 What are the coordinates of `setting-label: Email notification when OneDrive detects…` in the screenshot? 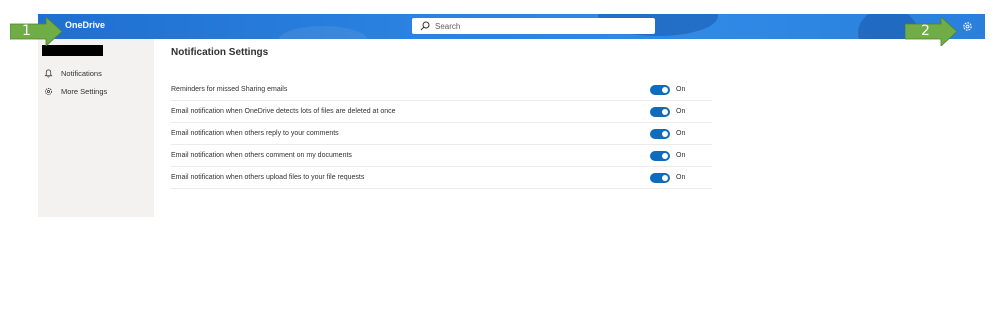 It's located at (283, 111).